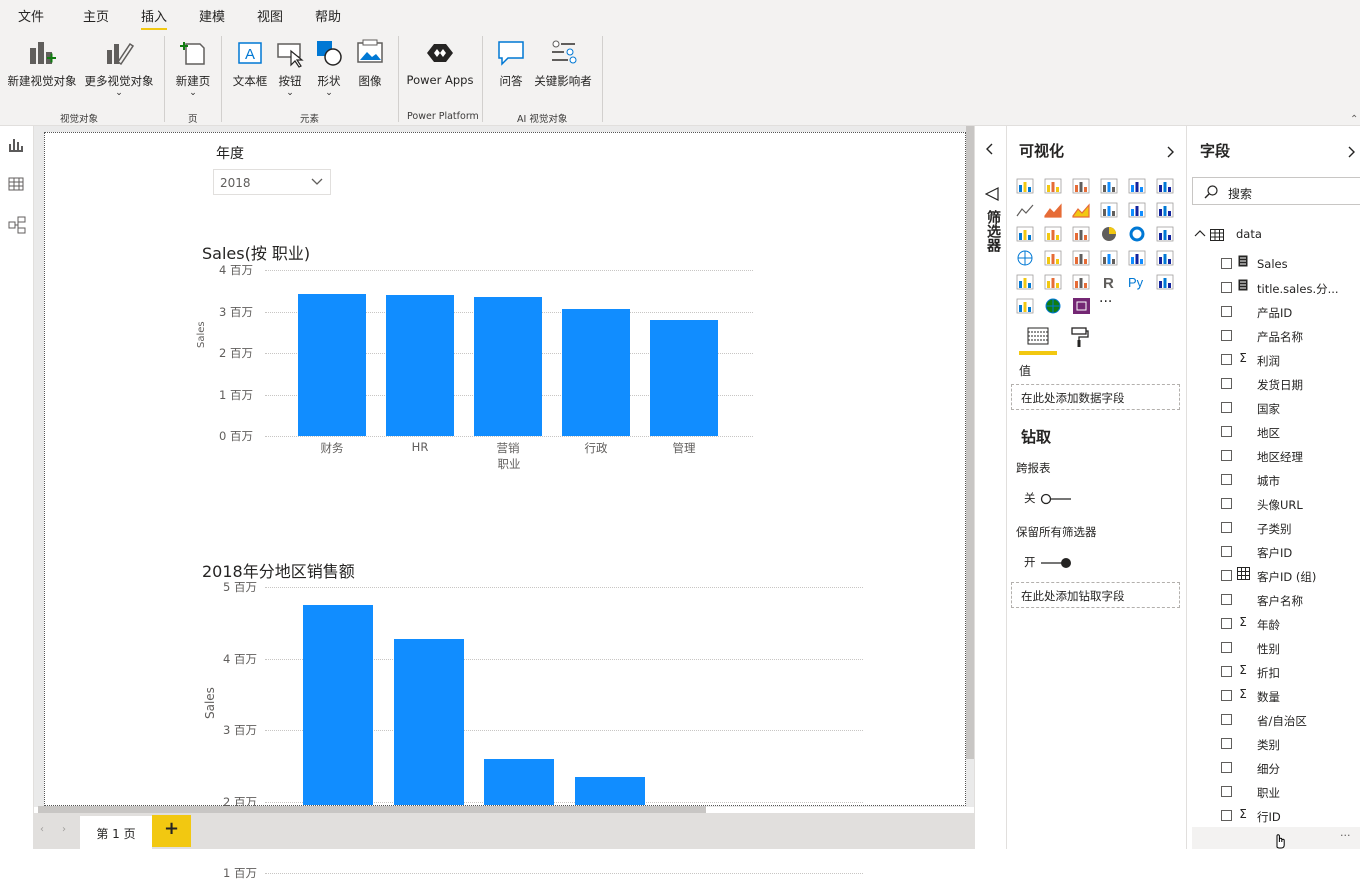  Describe the element at coordinates (511, 62) in the screenshot. I see `qa-button: 问答` at that location.